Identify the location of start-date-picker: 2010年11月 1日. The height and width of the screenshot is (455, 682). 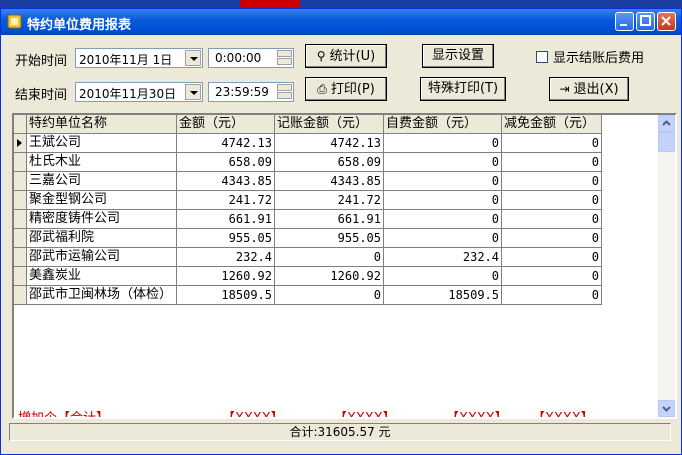
(139, 58).